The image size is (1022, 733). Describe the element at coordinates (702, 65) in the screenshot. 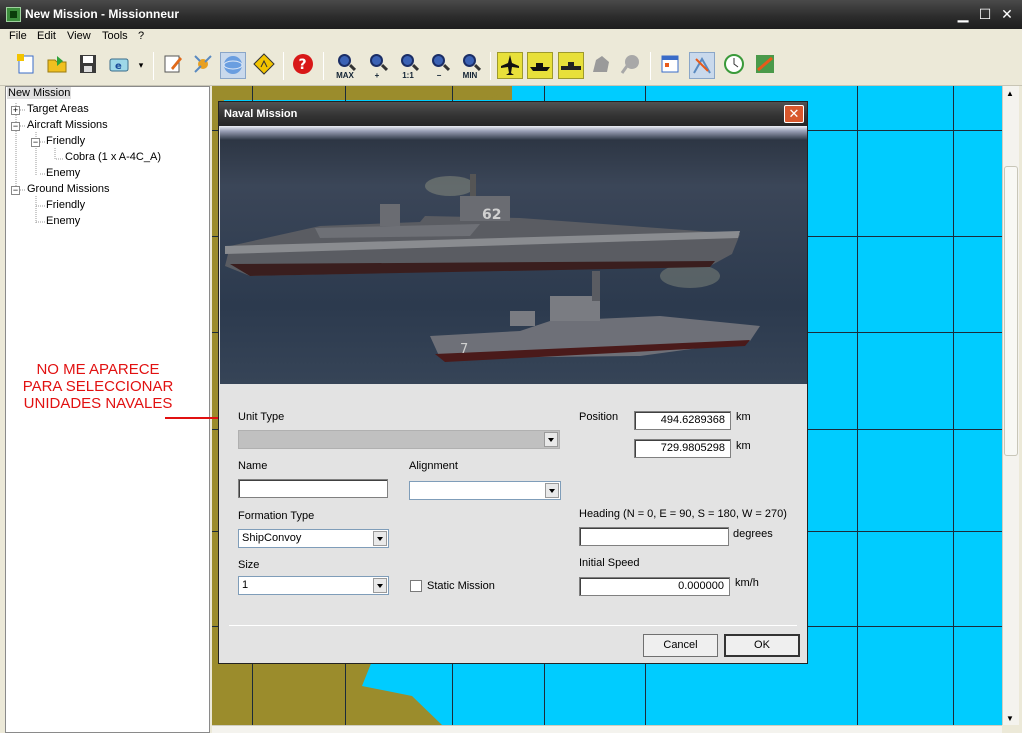

I see `weather-icon` at that location.